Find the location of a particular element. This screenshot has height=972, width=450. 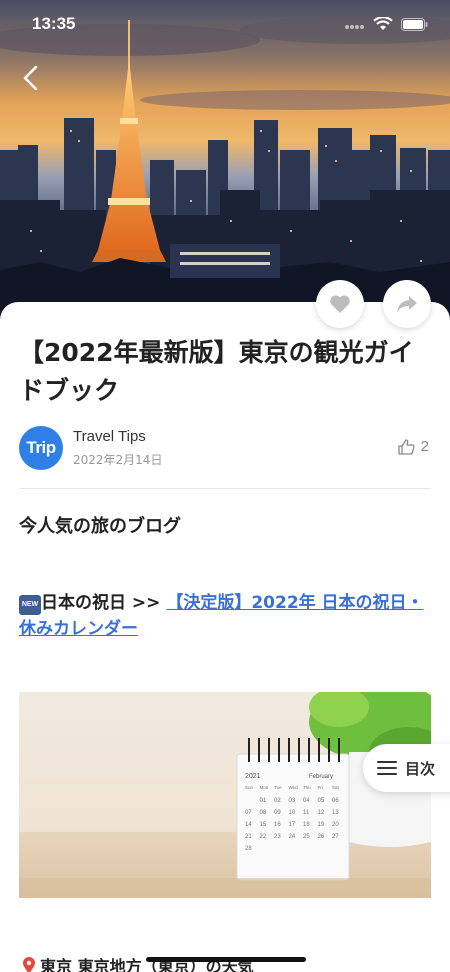

likes-button: 2 is located at coordinates (413, 446).